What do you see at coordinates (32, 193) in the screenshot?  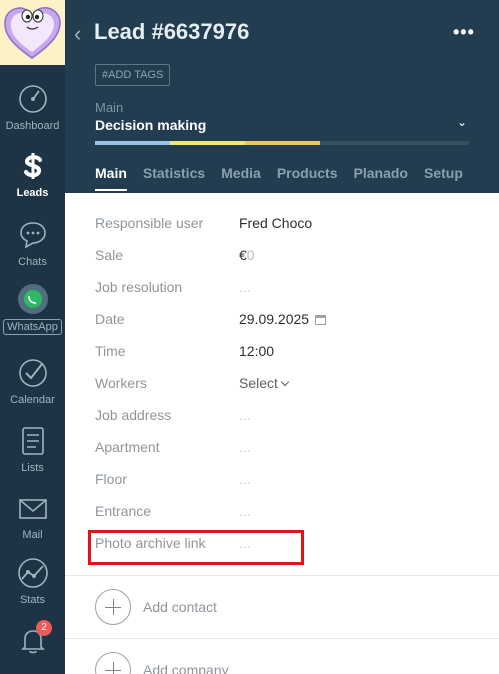 I see `nav-leads-label: Leads` at bounding box center [32, 193].